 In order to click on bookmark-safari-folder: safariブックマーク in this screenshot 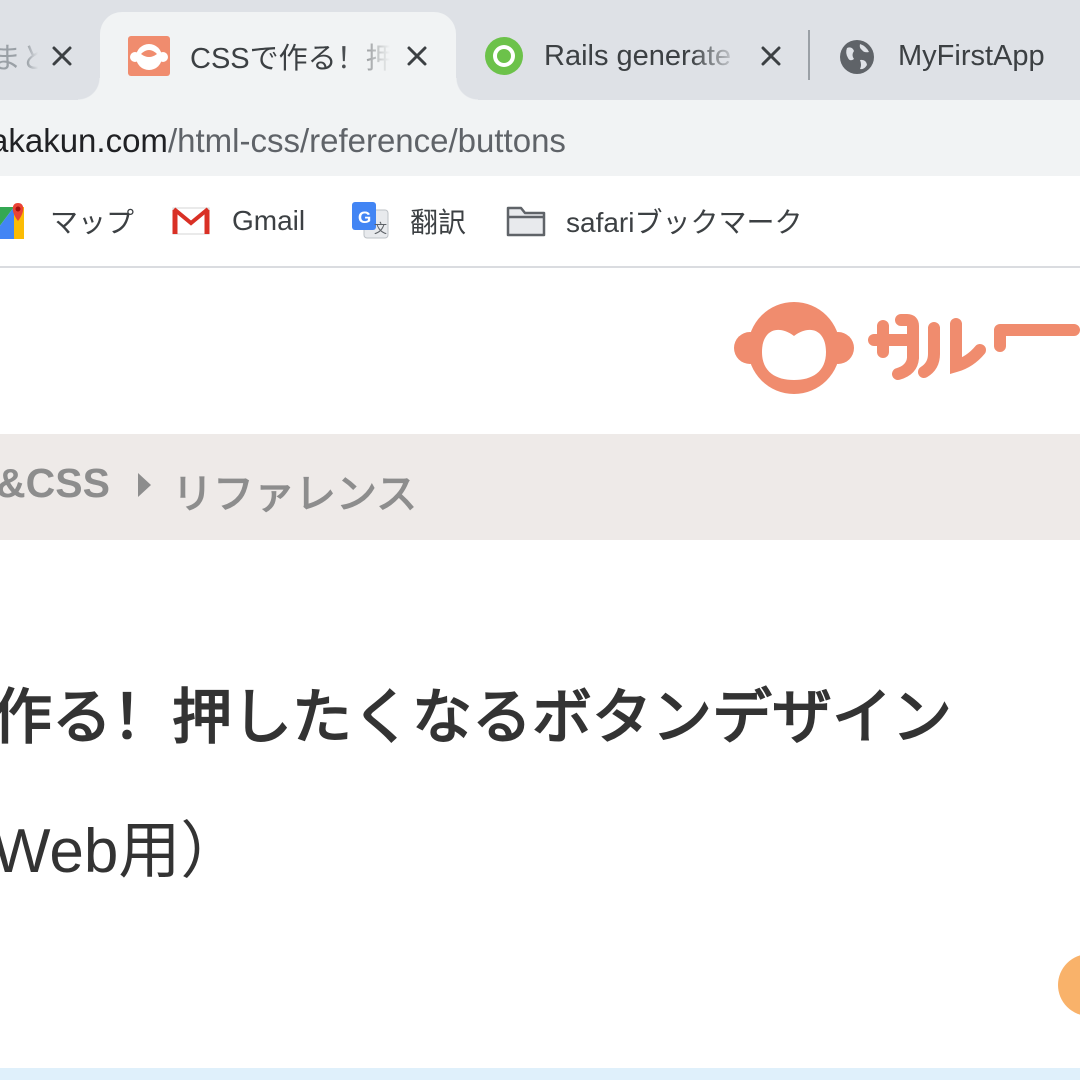, I will do `click(654, 221)`.